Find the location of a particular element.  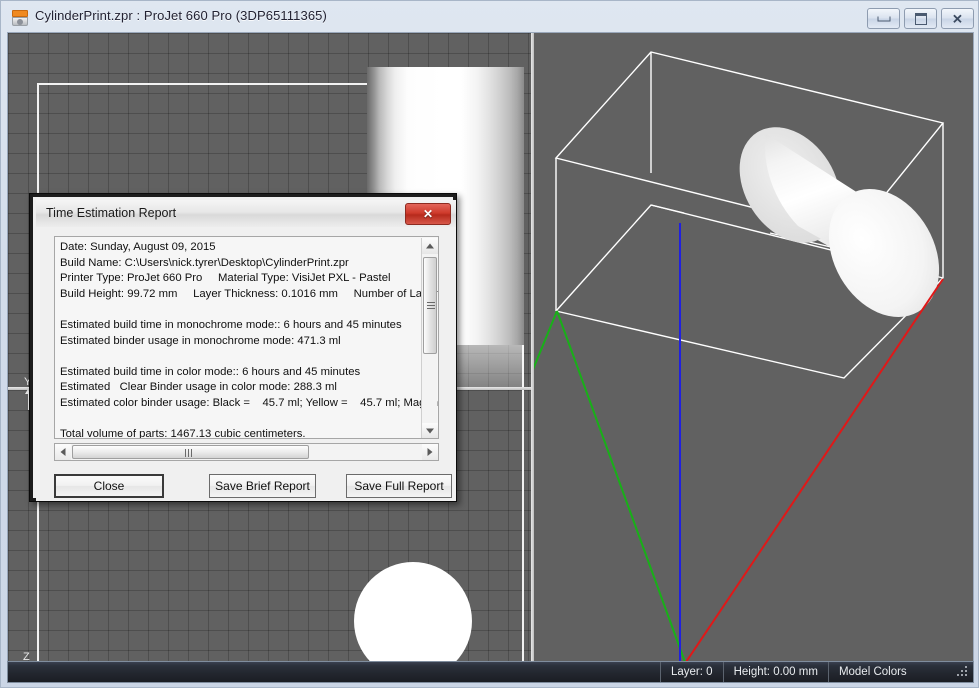

cylinder-3d is located at coordinates (839, 222).